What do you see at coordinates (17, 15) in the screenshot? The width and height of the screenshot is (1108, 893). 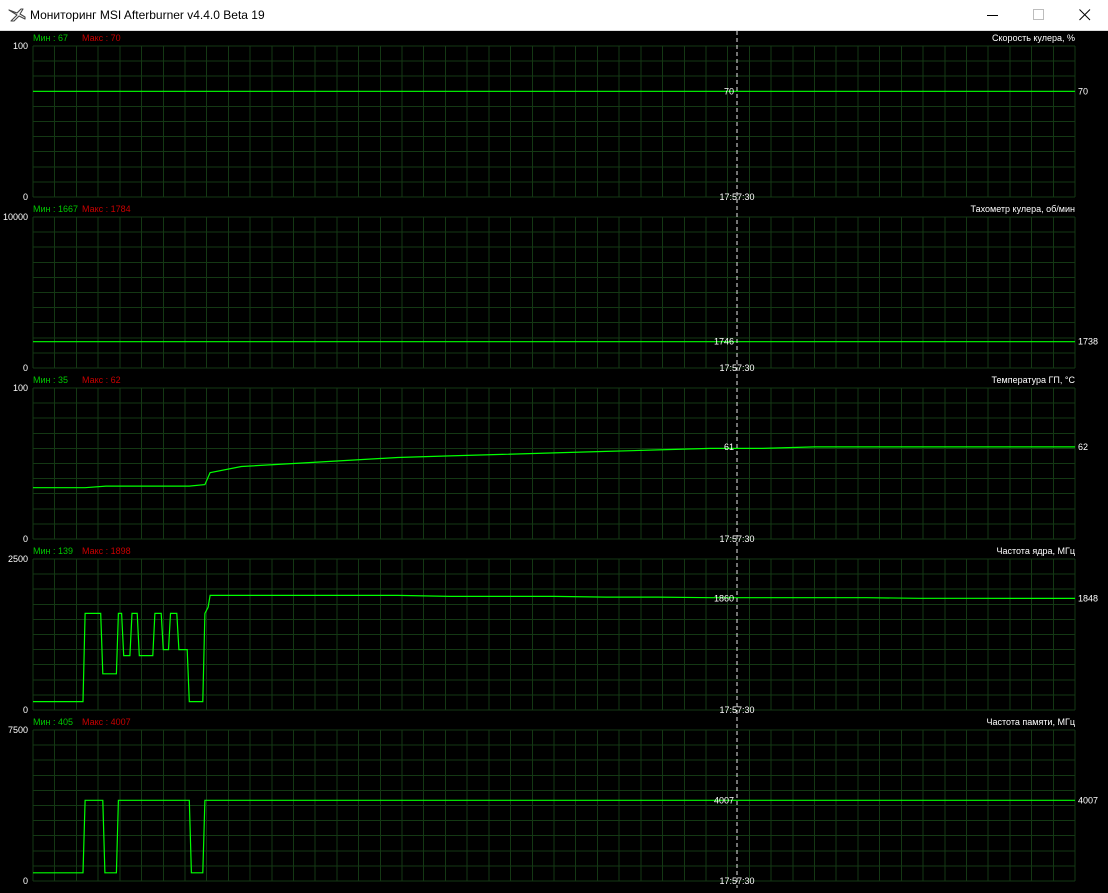 I see `afterburner-plane-icon` at bounding box center [17, 15].